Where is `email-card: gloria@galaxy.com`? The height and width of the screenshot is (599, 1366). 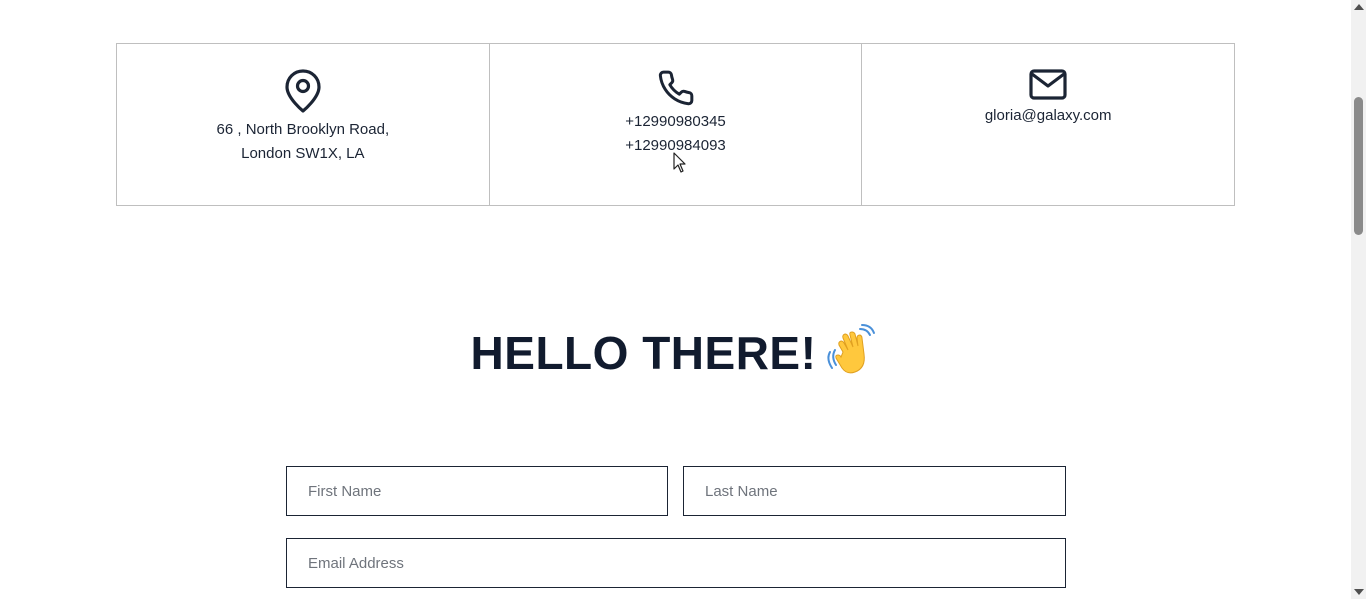
email-card: gloria@galaxy.com is located at coordinates (1047, 124).